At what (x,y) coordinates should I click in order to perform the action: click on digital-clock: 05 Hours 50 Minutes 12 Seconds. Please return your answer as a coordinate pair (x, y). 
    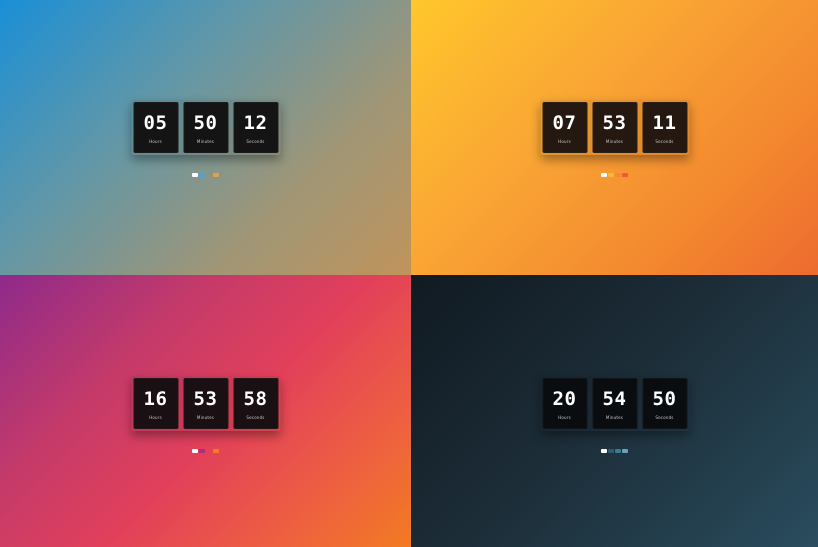
    Looking at the image, I should click on (205, 127).